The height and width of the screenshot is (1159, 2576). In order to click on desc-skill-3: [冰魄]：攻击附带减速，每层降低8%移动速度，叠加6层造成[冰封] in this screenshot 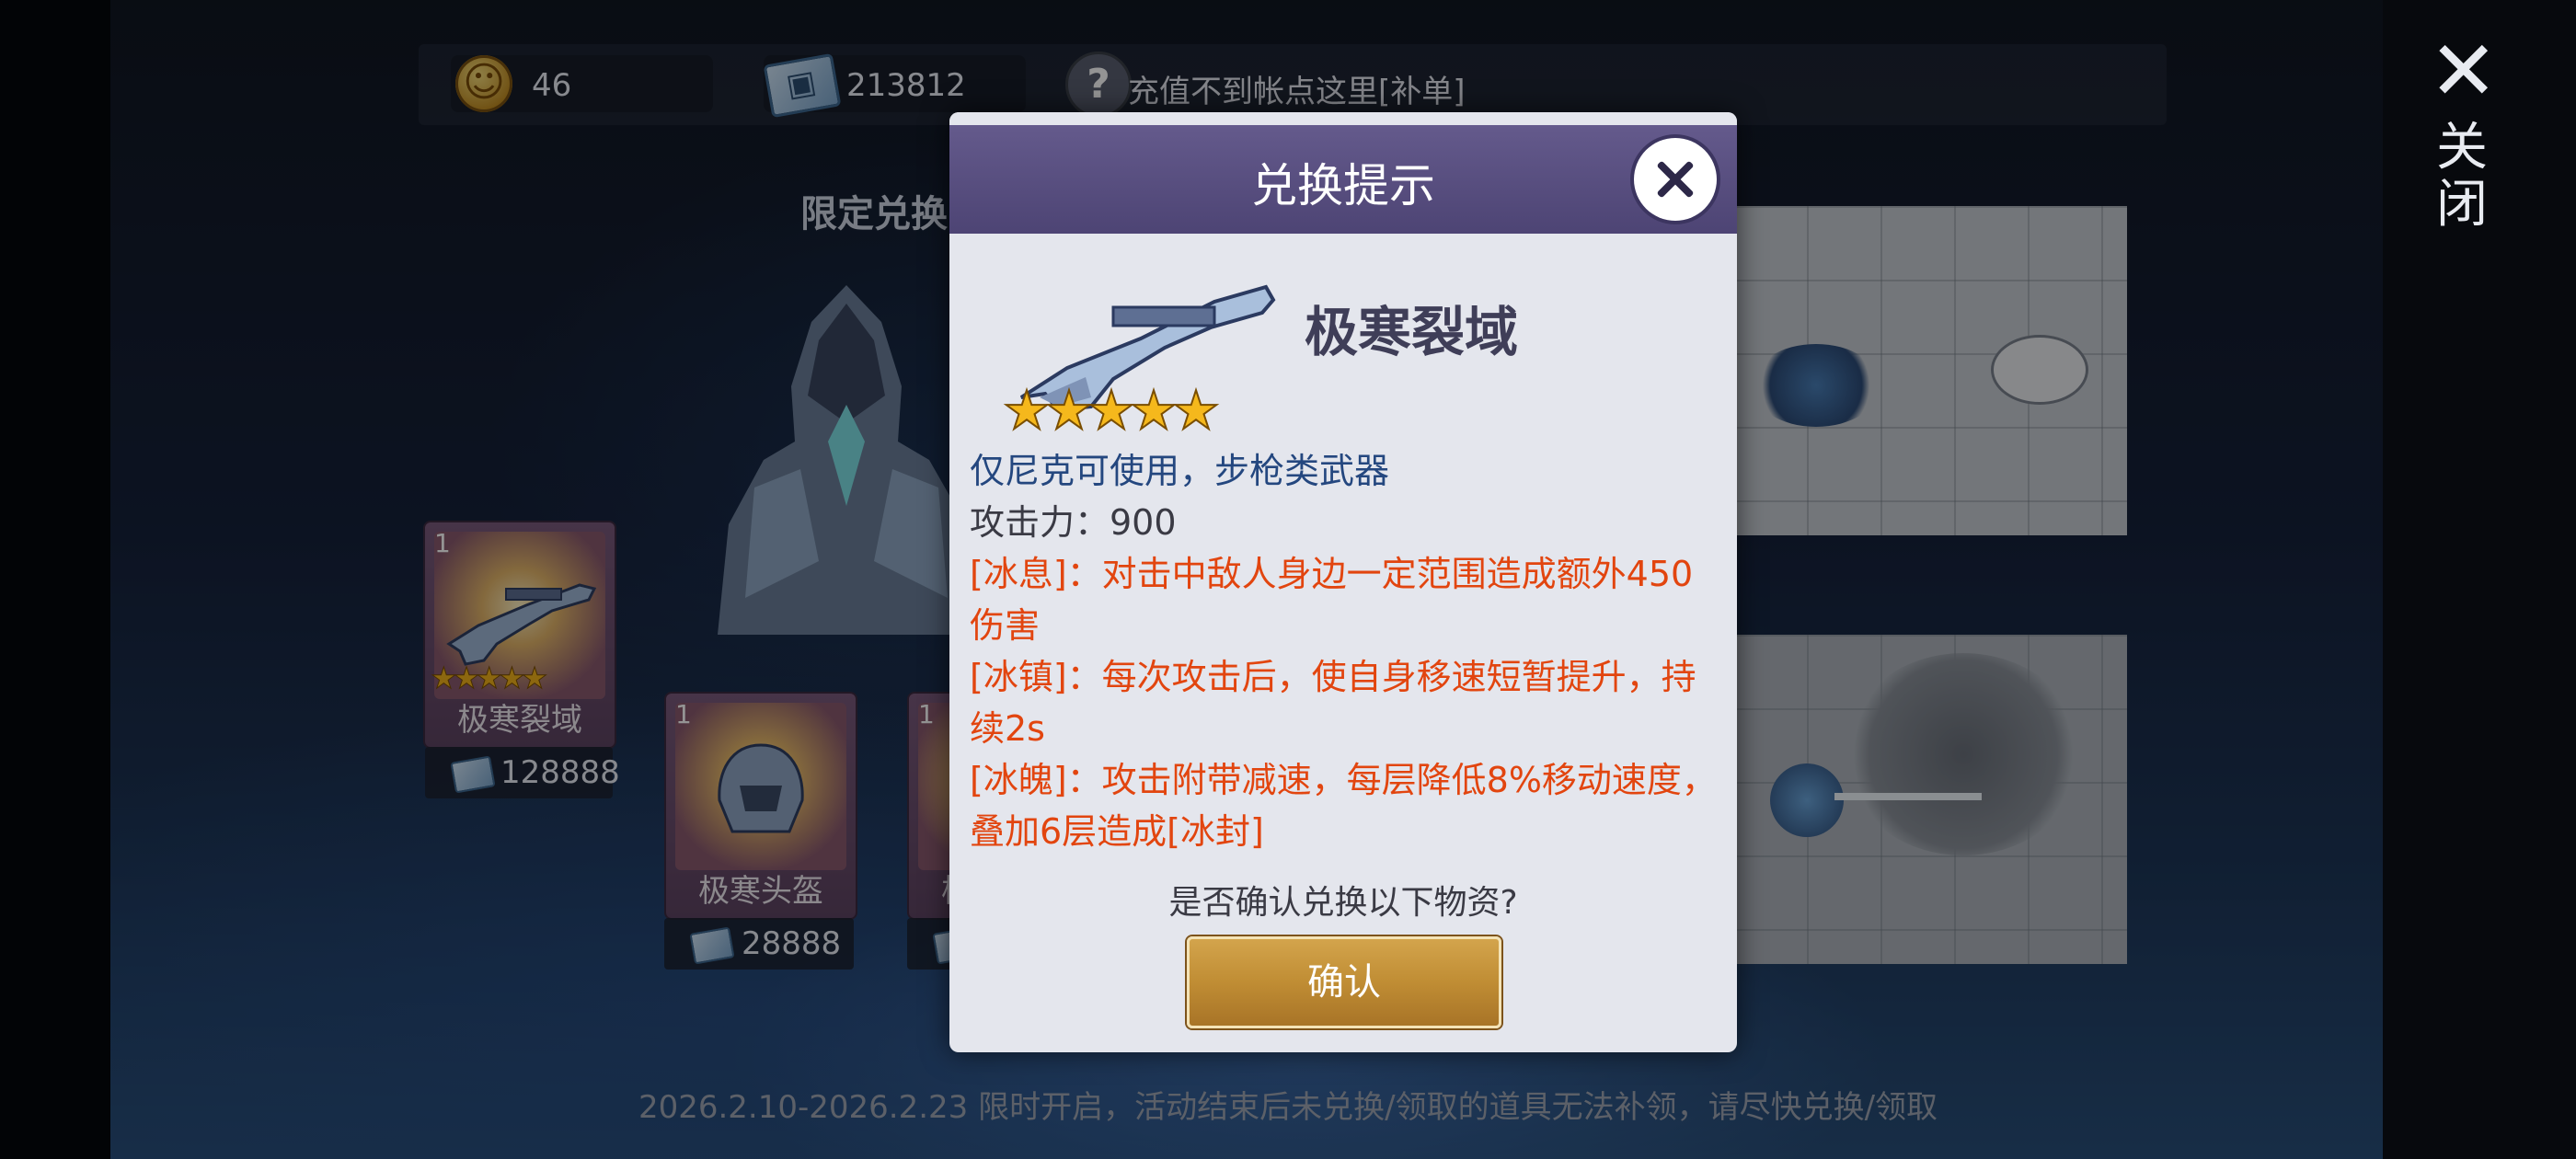, I will do `click(1343, 806)`.